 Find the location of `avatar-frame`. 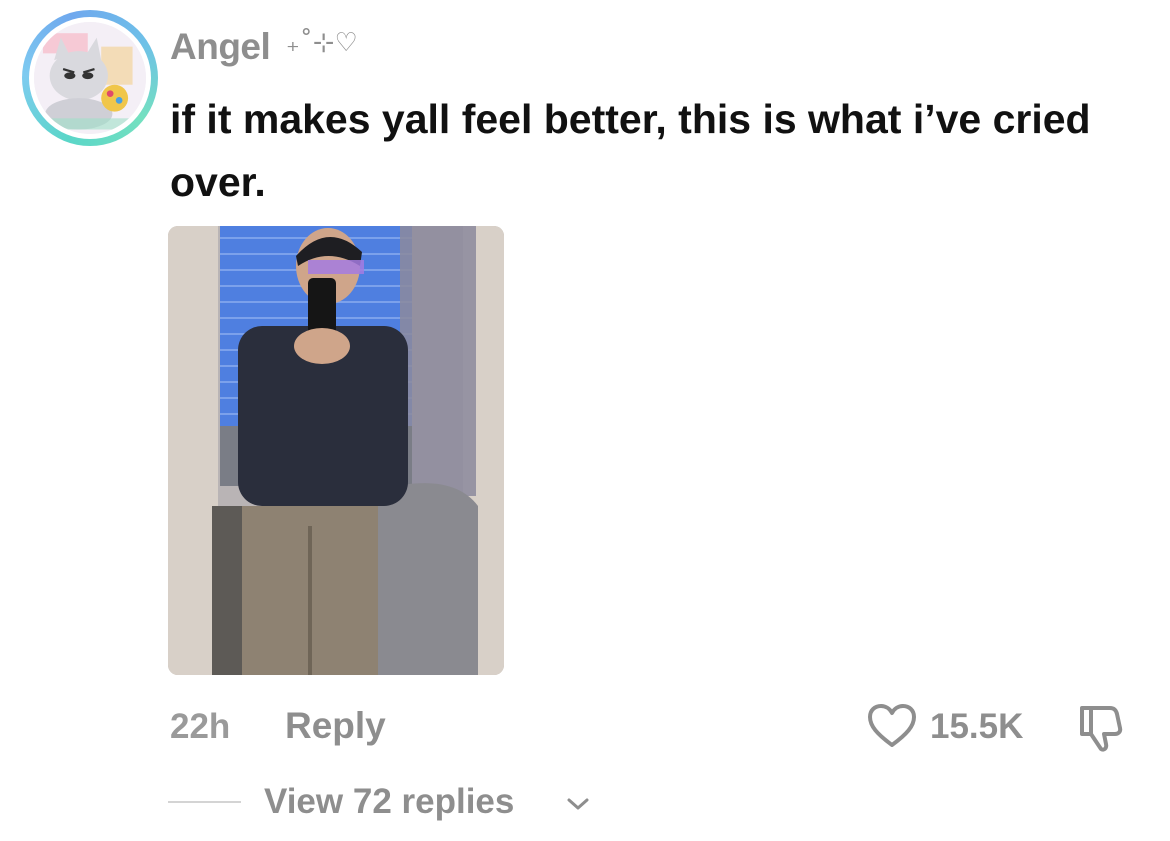

avatar-frame is located at coordinates (90, 78).